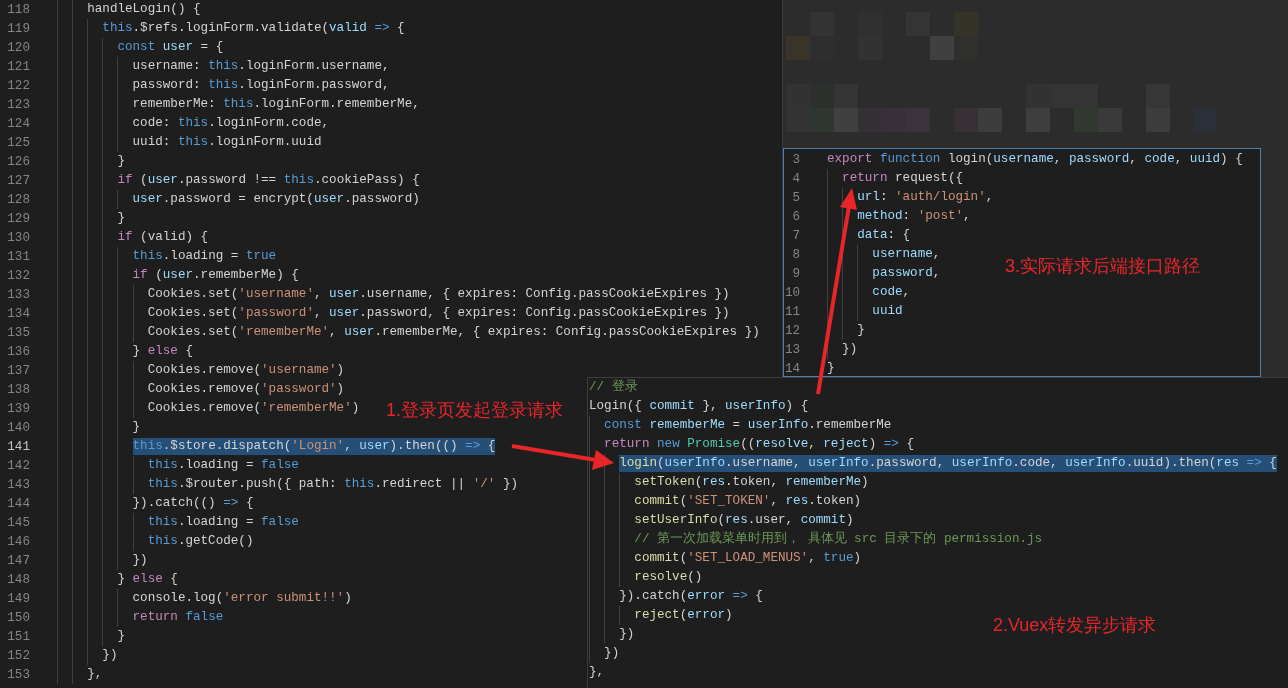  Describe the element at coordinates (18, 598) in the screenshot. I see `line-number: 149` at that location.